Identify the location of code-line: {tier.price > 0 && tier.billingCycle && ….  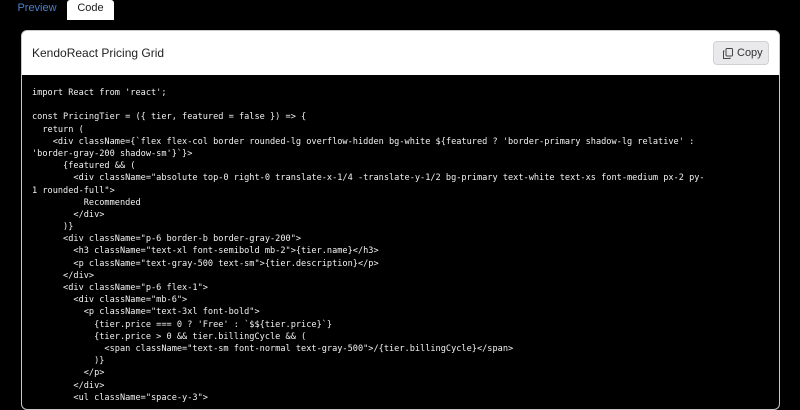
(169, 336).